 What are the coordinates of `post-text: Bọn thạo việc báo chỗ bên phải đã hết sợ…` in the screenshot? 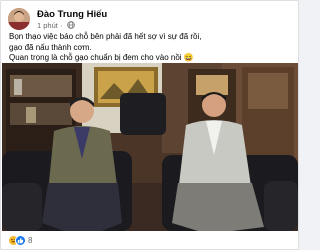 It's located at (150, 48).